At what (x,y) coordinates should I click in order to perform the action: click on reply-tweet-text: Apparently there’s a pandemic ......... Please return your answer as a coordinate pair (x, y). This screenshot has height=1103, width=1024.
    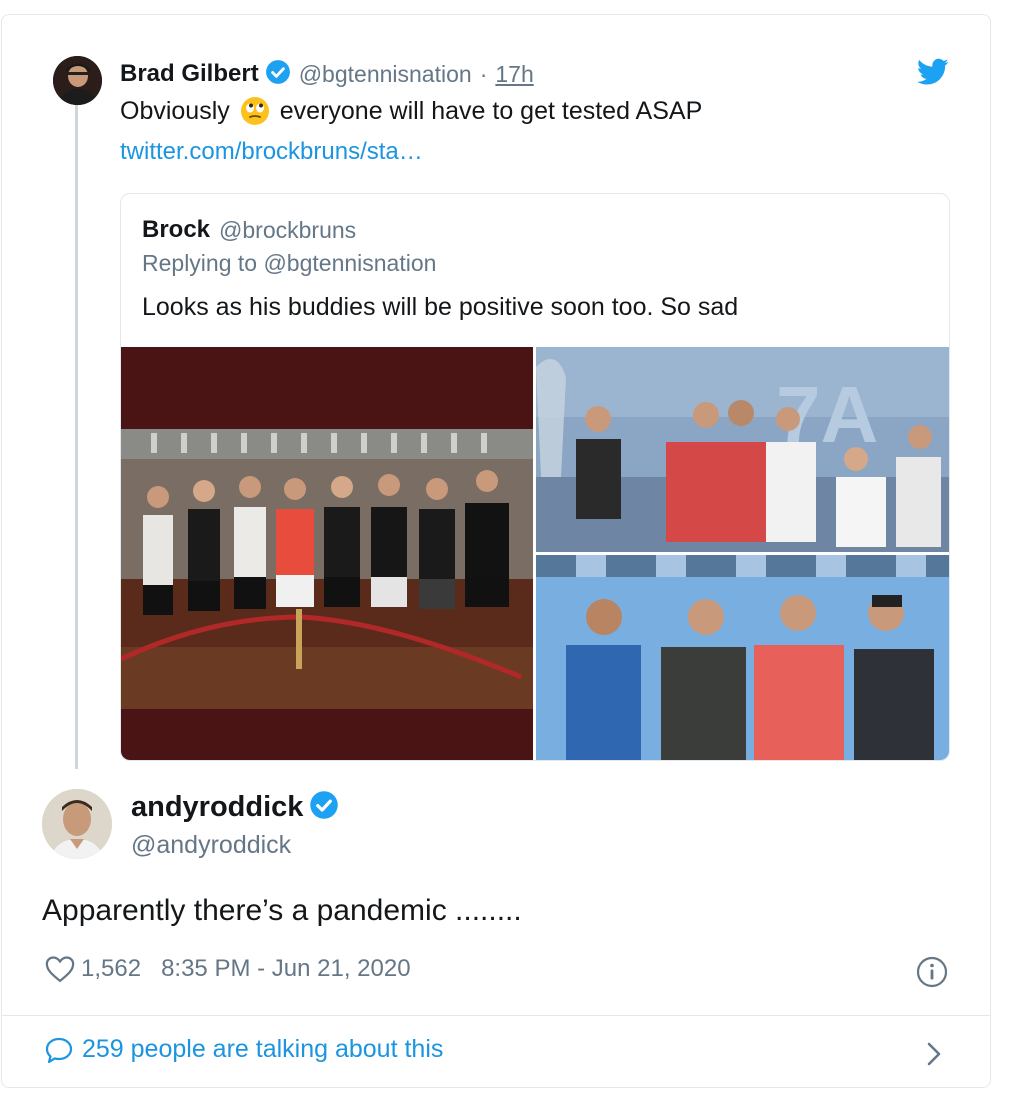
    Looking at the image, I should click on (282, 910).